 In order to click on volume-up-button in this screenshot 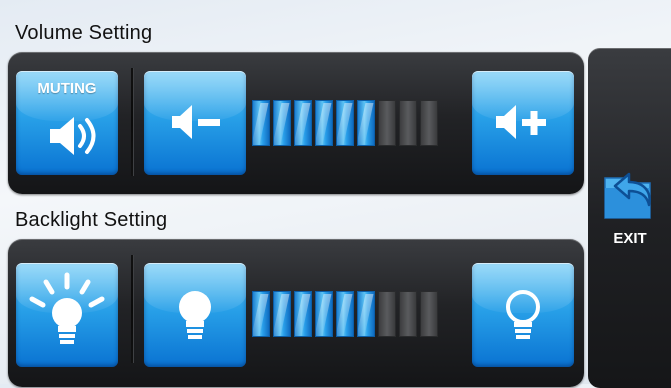, I will do `click(523, 123)`.